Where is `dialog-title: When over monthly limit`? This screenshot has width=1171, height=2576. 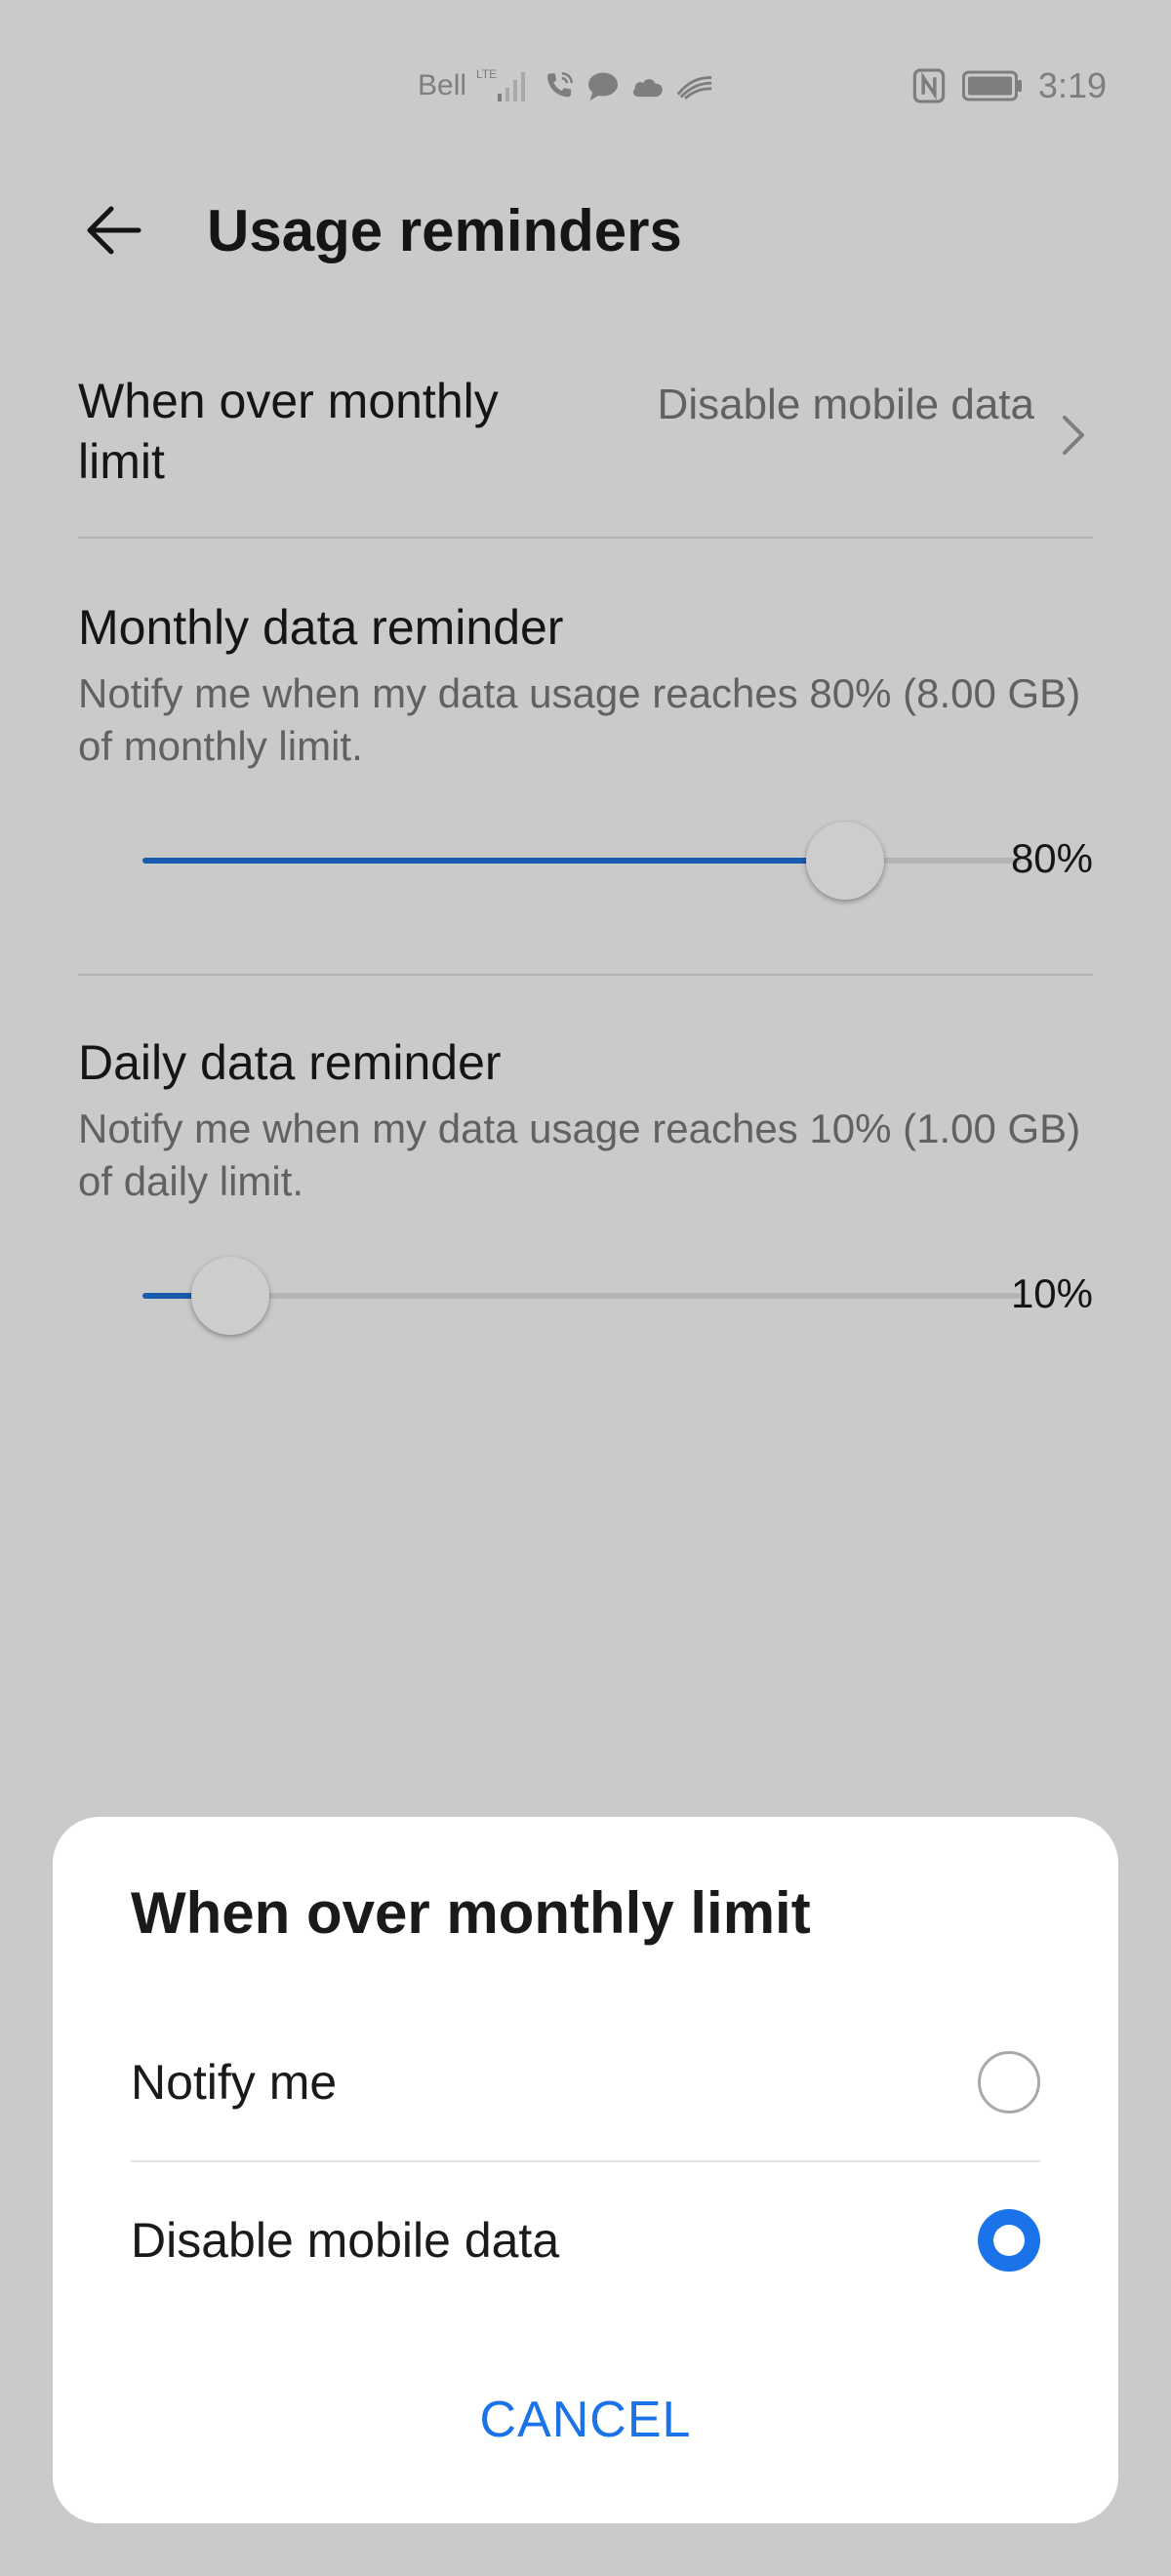
dialog-title: When over monthly limit is located at coordinates (471, 1913).